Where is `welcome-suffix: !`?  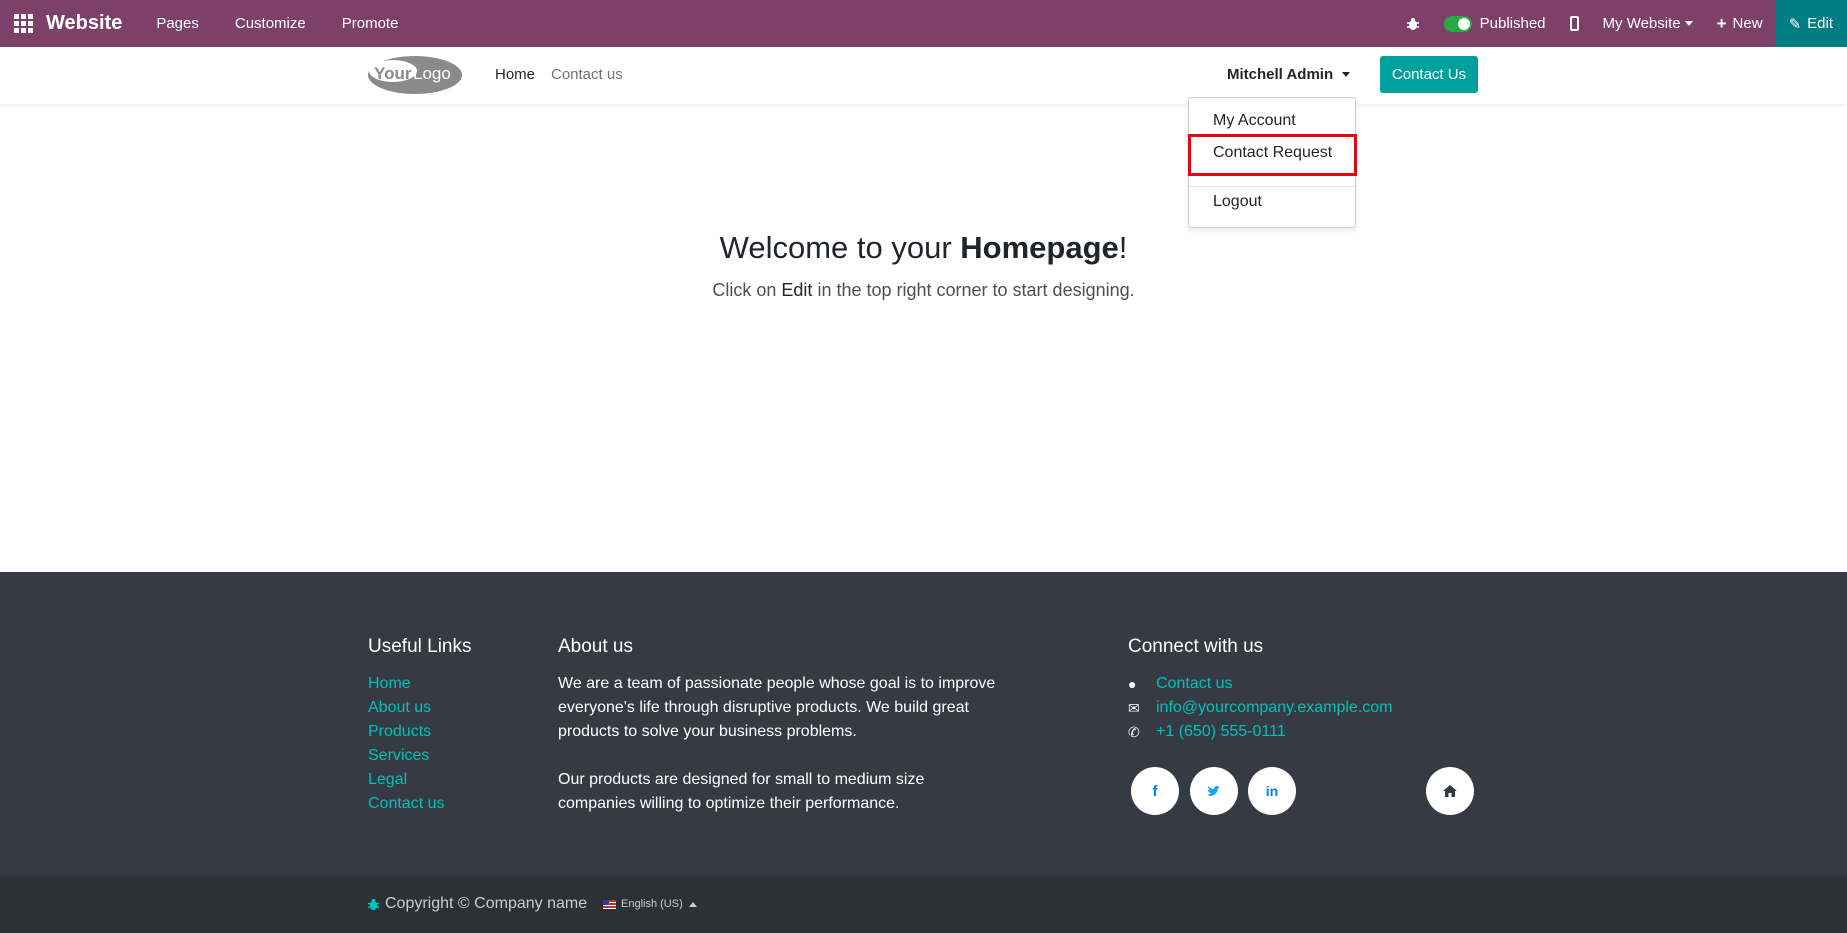 welcome-suffix: ! is located at coordinates (1123, 247).